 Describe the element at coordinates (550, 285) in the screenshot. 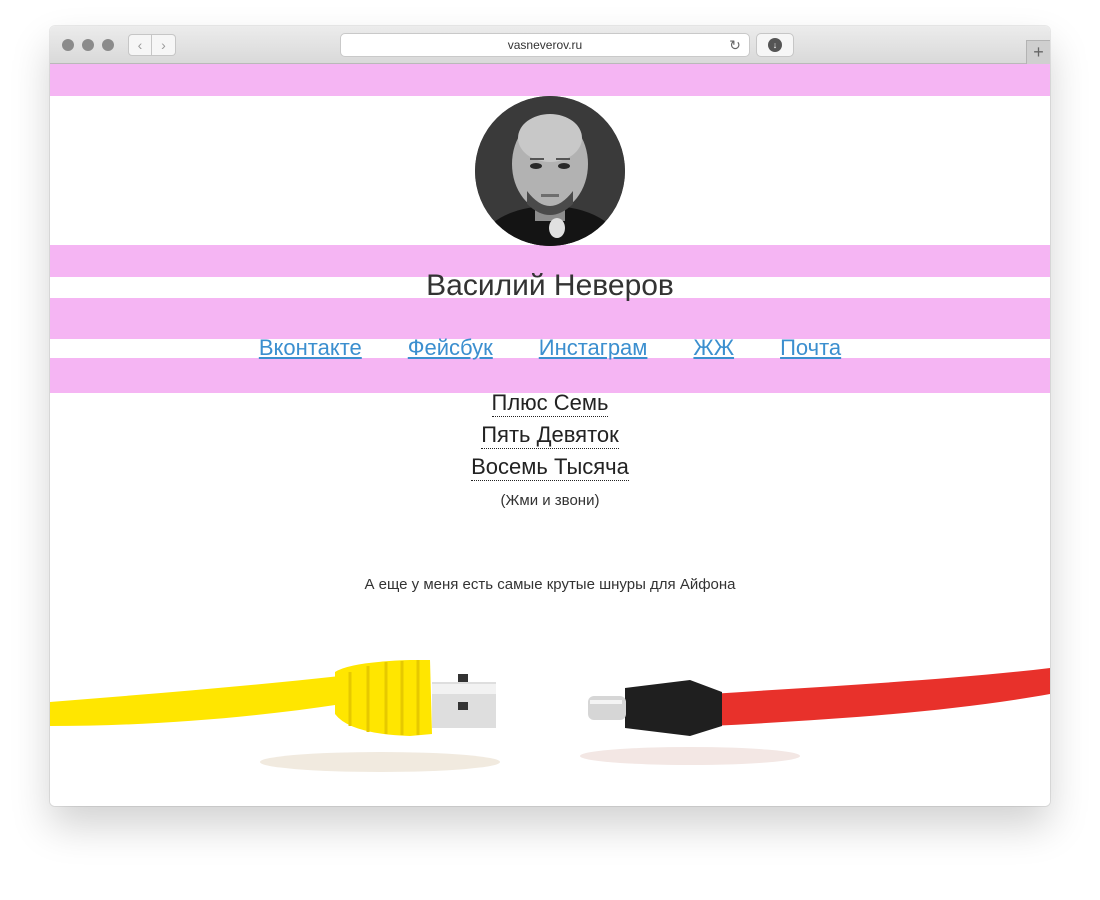

I see `page-title: Василий Неверов` at that location.